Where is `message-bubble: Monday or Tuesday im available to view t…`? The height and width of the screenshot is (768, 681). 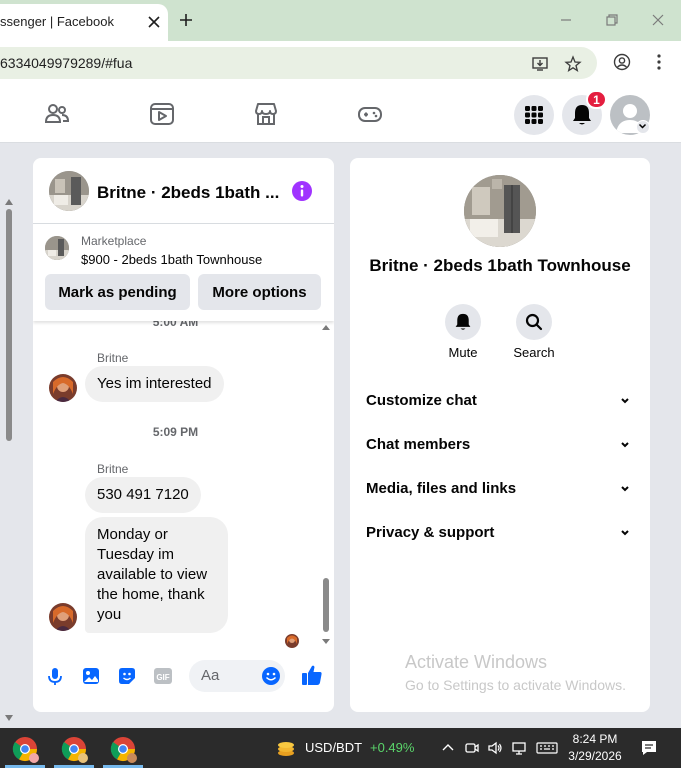
message-bubble: Monday or Tuesday im available to view t… is located at coordinates (156, 575).